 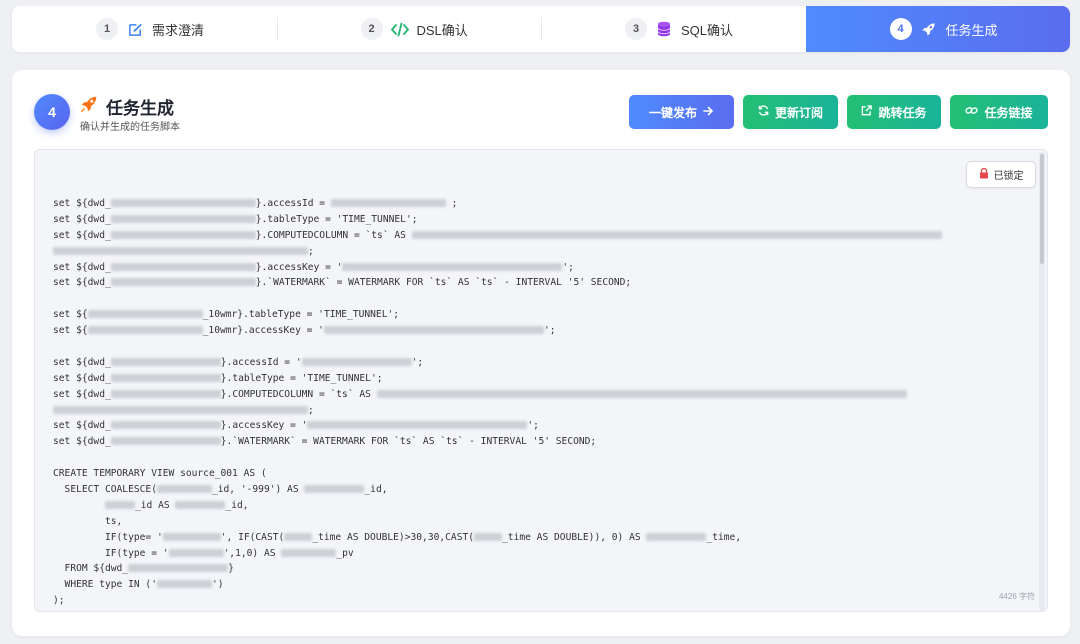 I want to click on code-text: IF(type = ', so click(x=111, y=553).